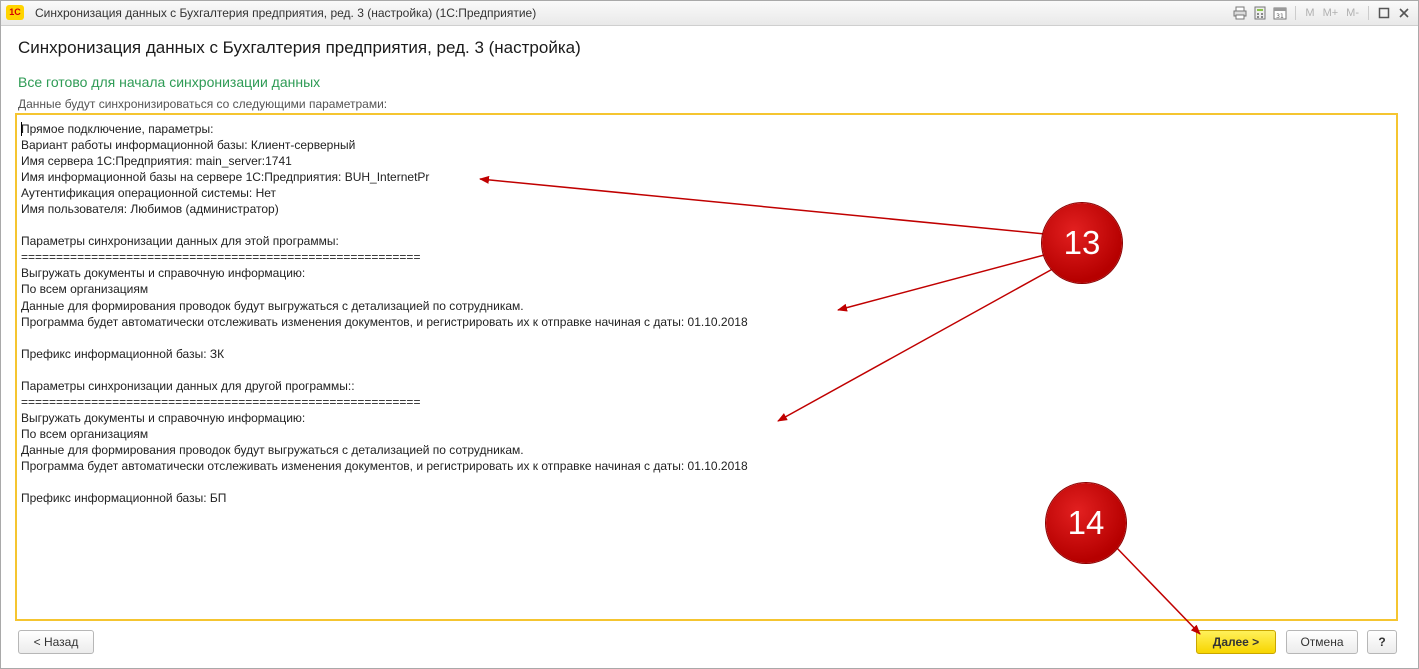 This screenshot has height=669, width=1419. I want to click on title-bar-toolbar: 31 M M+ M-, so click(1322, 13).